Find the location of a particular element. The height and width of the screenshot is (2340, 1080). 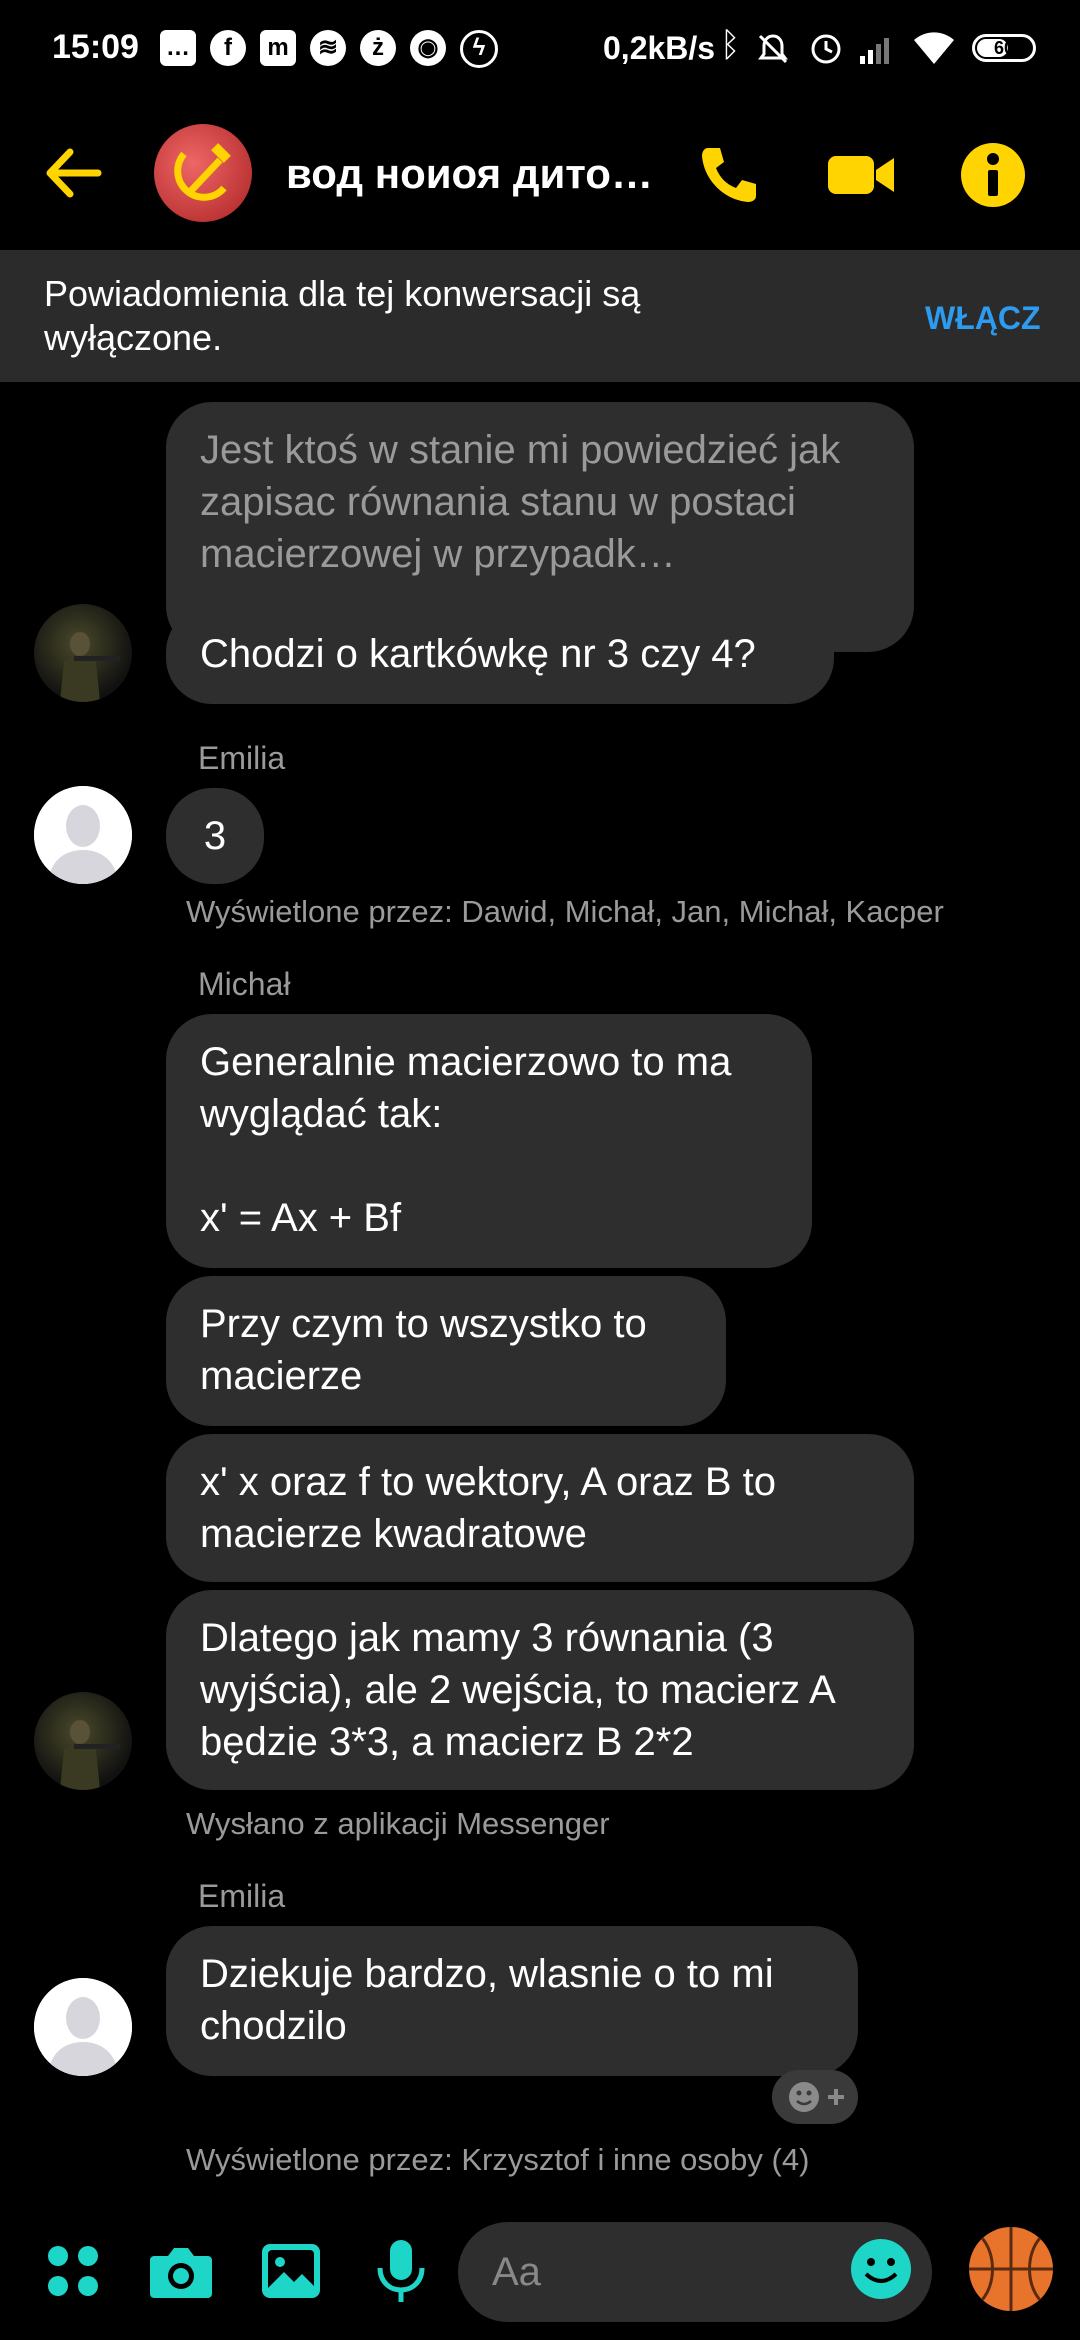

video-icon is located at coordinates (861, 175).